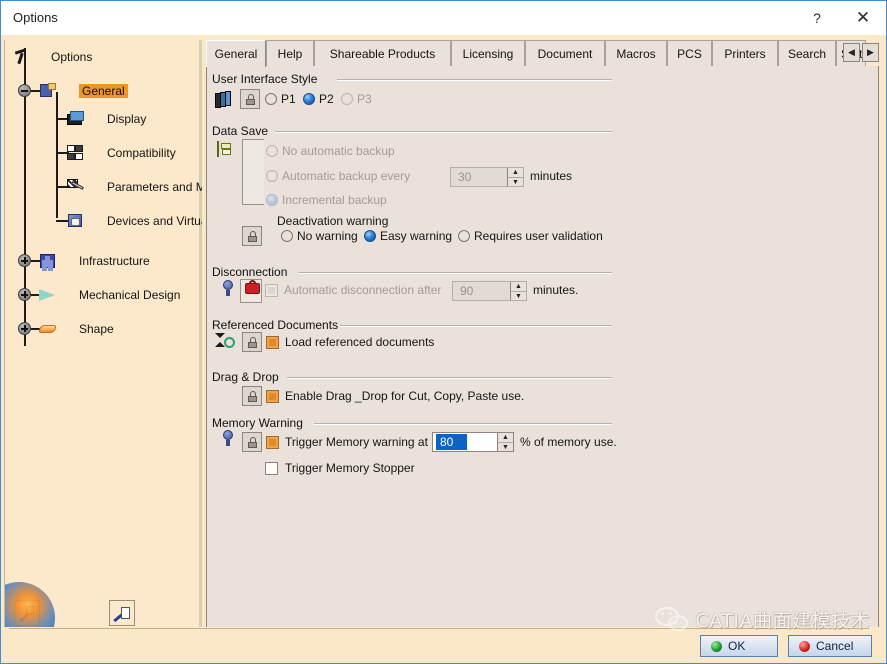  What do you see at coordinates (252, 396) in the screenshot?
I see `lock-toggle-drag-drop` at bounding box center [252, 396].